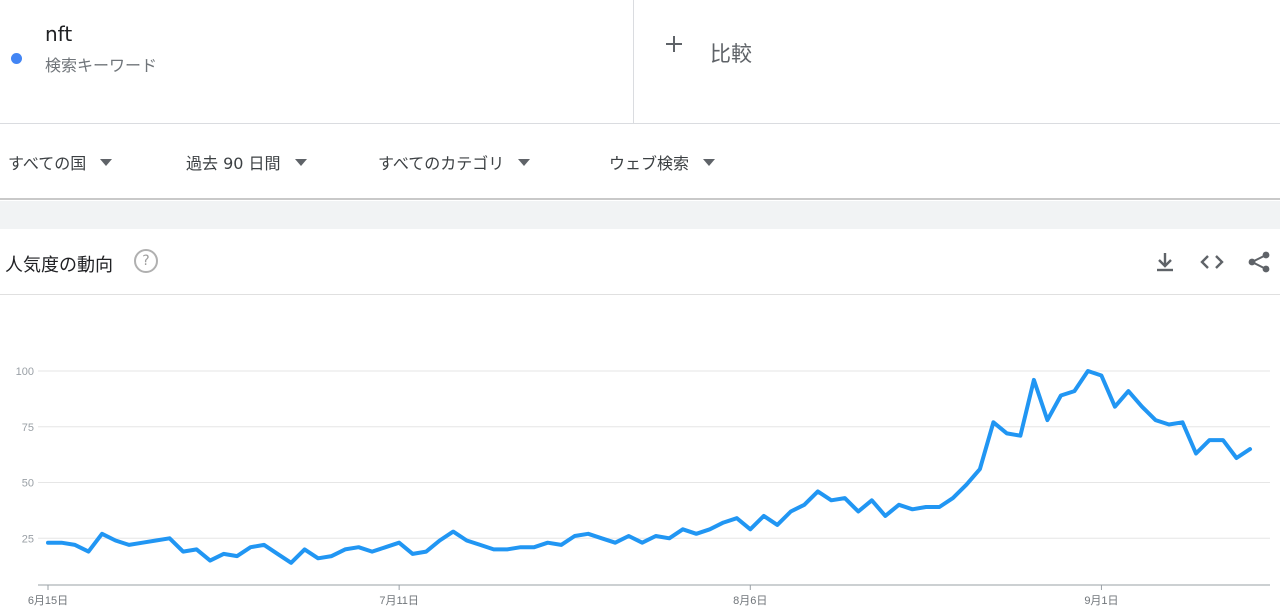  What do you see at coordinates (674, 45) in the screenshot?
I see `plus-icon` at bounding box center [674, 45].